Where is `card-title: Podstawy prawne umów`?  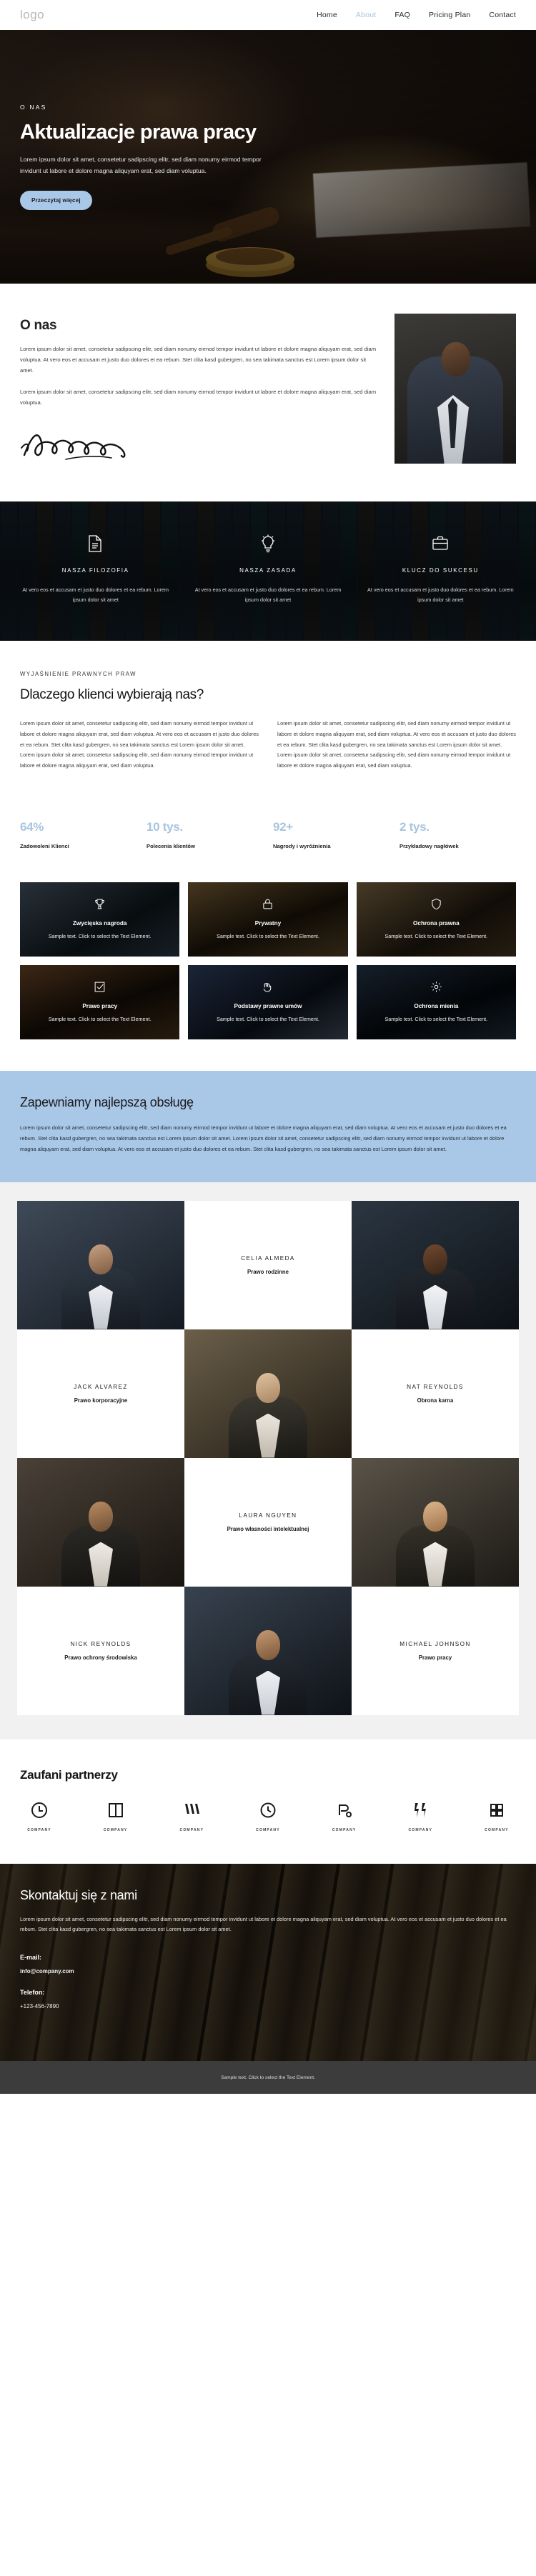
card-title: Podstawy prawne umów is located at coordinates (268, 1006).